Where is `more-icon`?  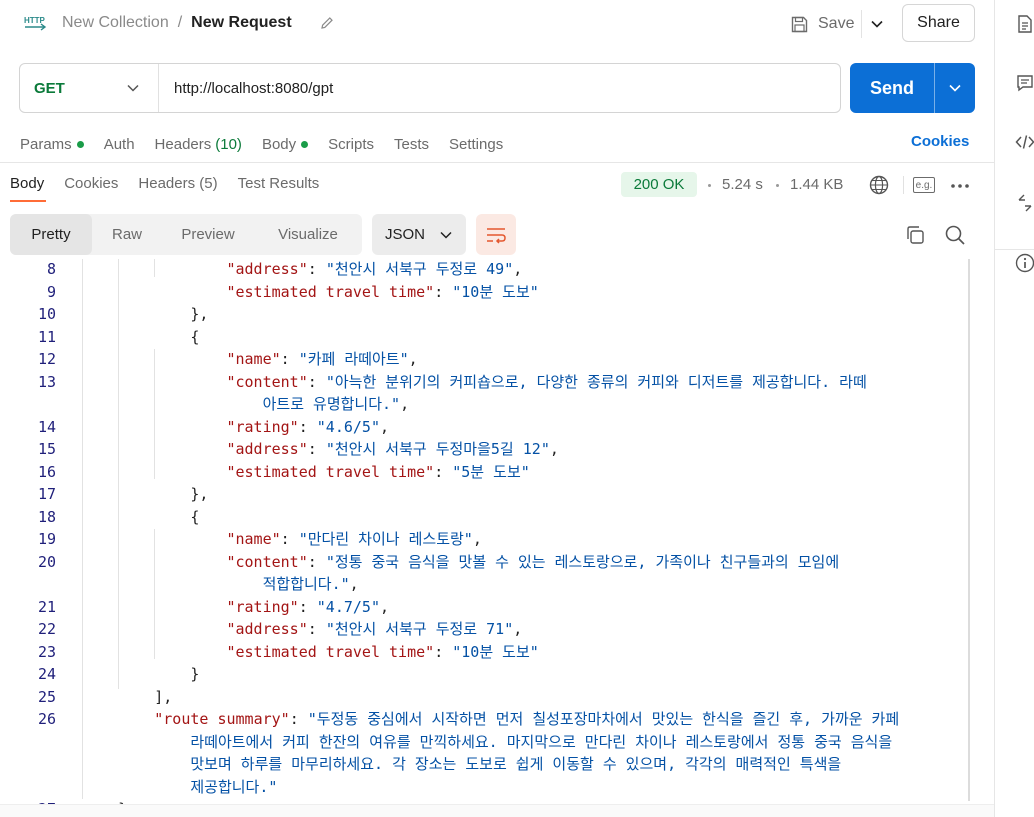
more-icon is located at coordinates (960, 186).